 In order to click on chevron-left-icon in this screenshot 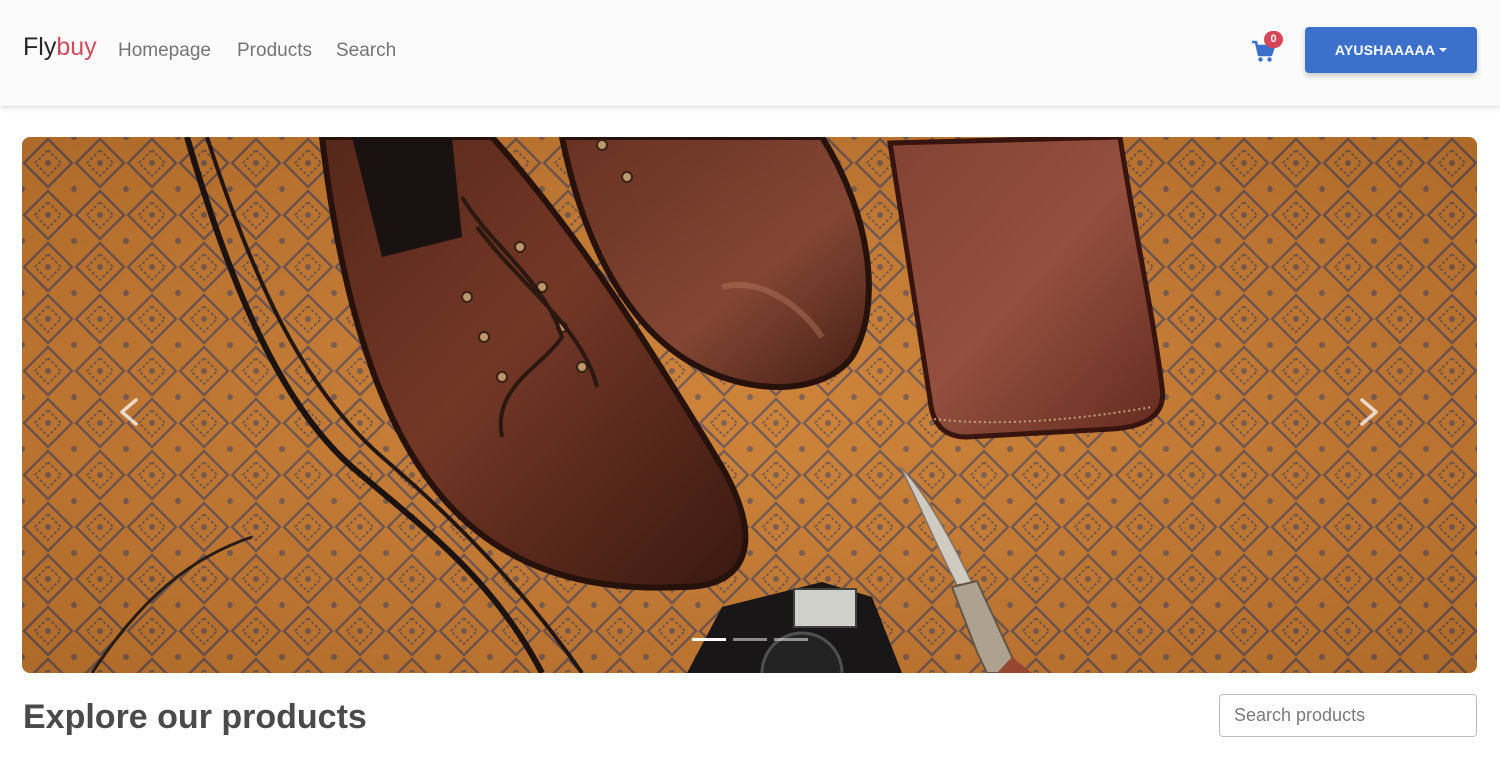, I will do `click(129, 412)`.